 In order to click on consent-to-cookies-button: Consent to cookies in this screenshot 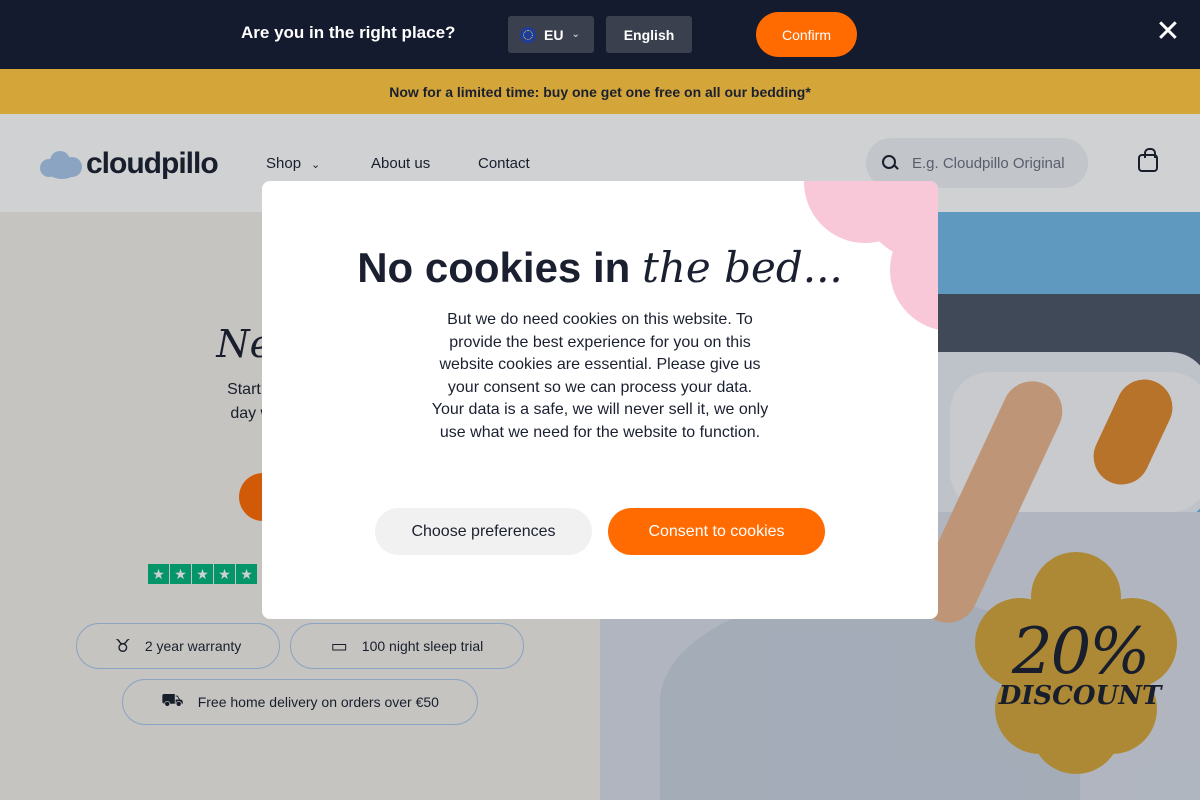, I will do `click(716, 531)`.